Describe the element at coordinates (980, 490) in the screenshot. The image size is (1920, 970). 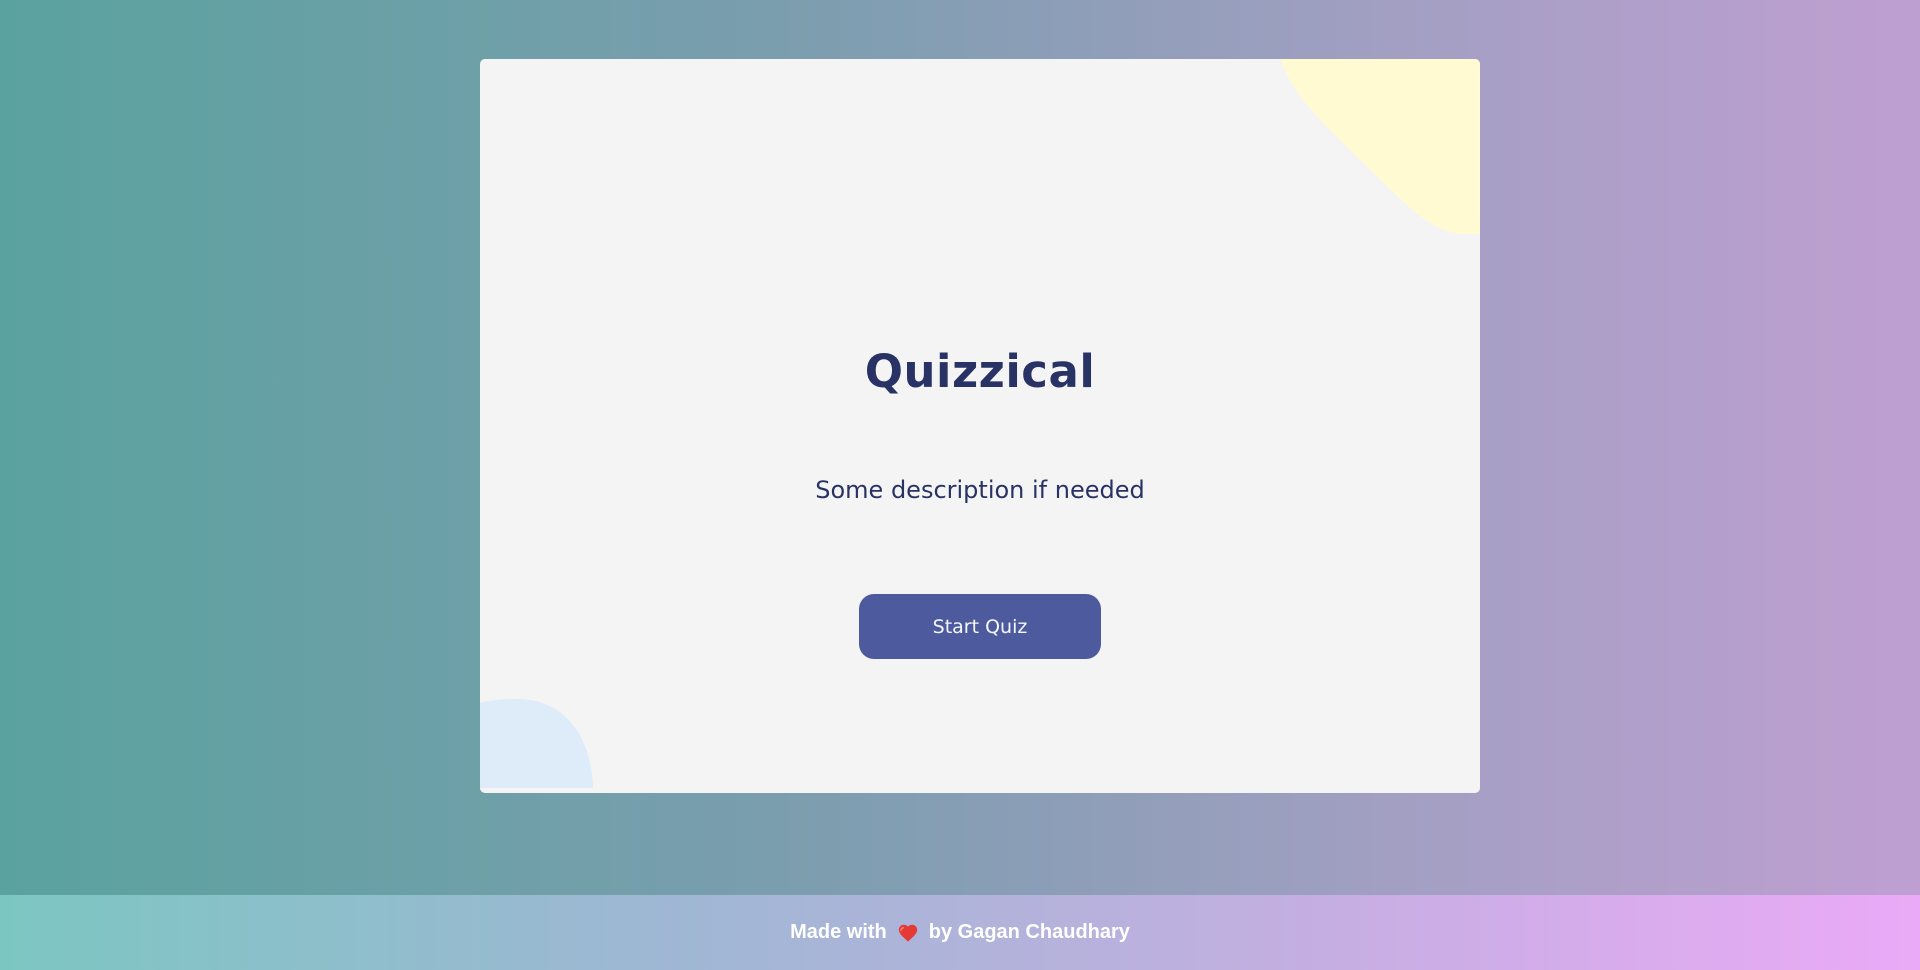
I see `app-description: Some description if needed` at that location.